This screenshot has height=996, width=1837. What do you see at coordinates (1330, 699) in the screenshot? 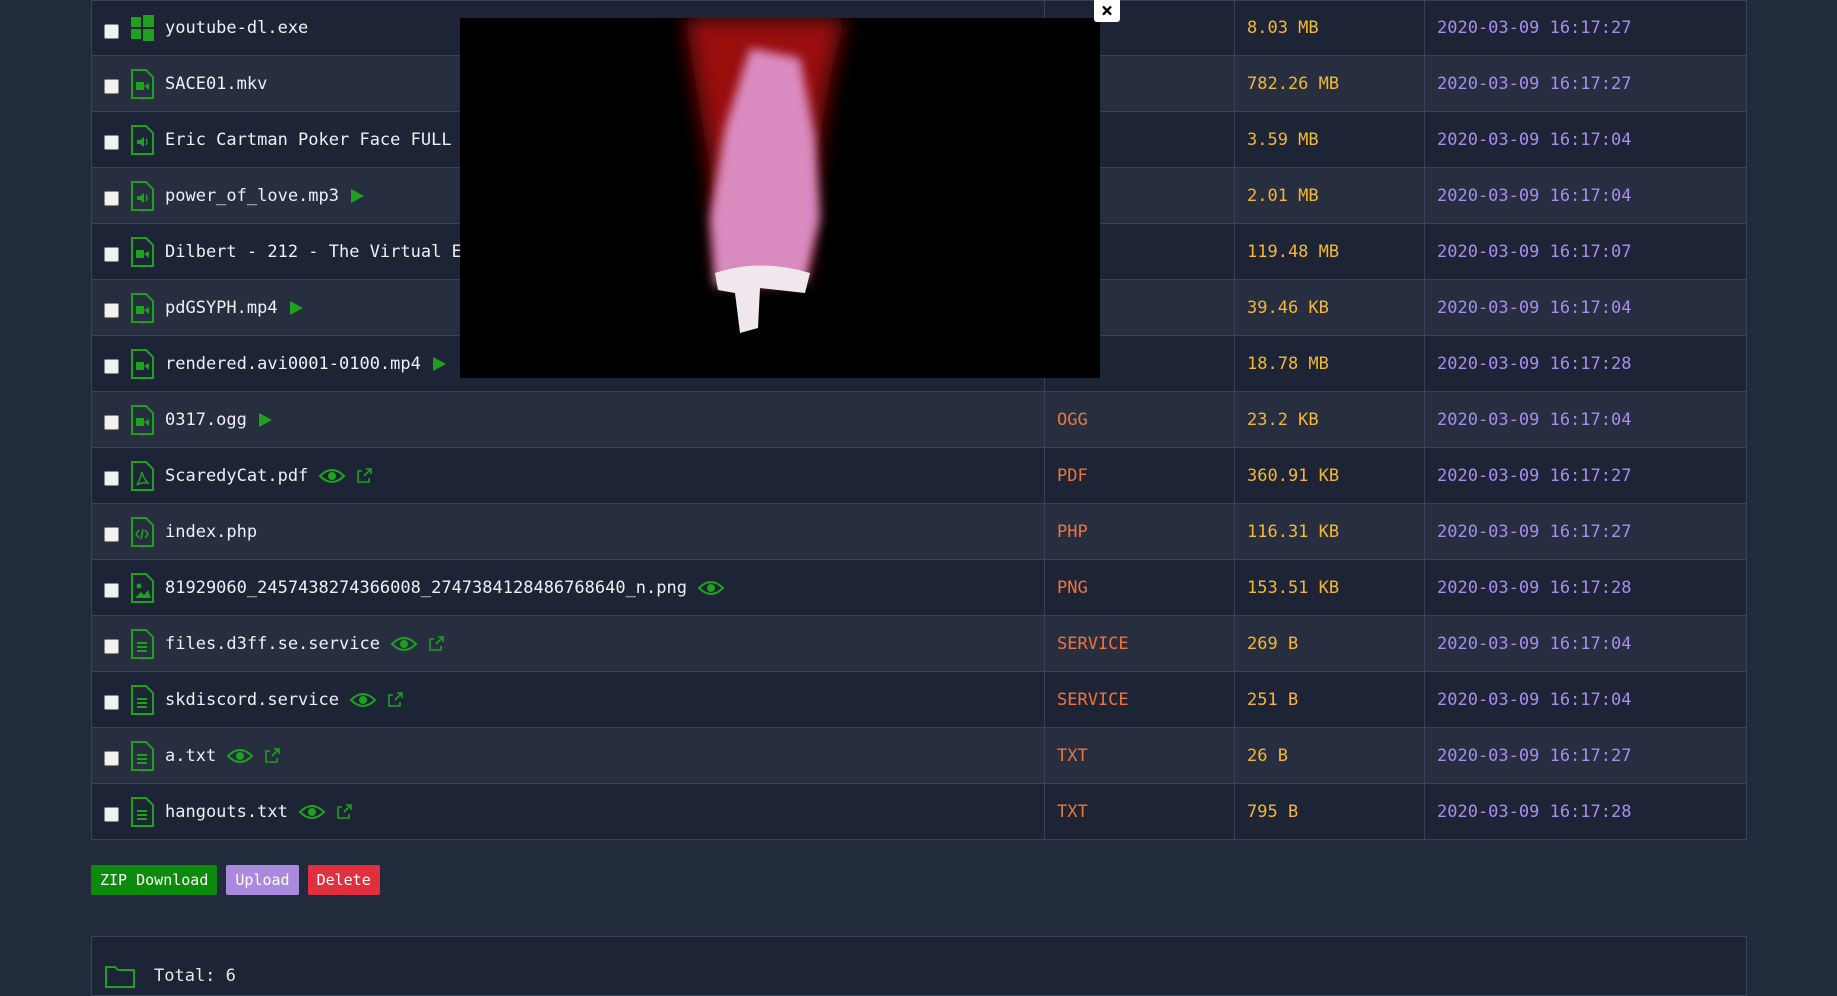
I see `file-size: 251 B` at bounding box center [1330, 699].